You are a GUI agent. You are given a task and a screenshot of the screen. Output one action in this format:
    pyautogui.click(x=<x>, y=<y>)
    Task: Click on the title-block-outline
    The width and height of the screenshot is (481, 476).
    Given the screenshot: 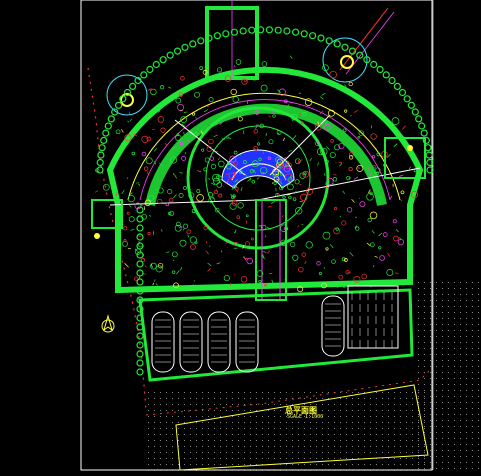 What is the action you would take?
    pyautogui.click(x=302, y=427)
    